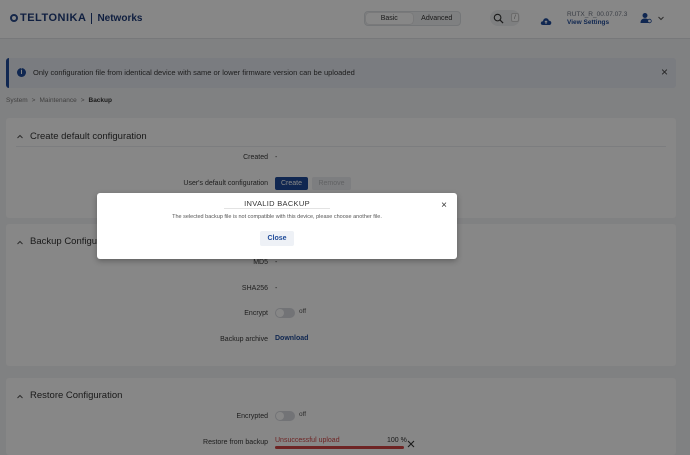 This screenshot has height=455, width=690. What do you see at coordinates (277, 208) in the screenshot?
I see `modal-title-divider` at bounding box center [277, 208].